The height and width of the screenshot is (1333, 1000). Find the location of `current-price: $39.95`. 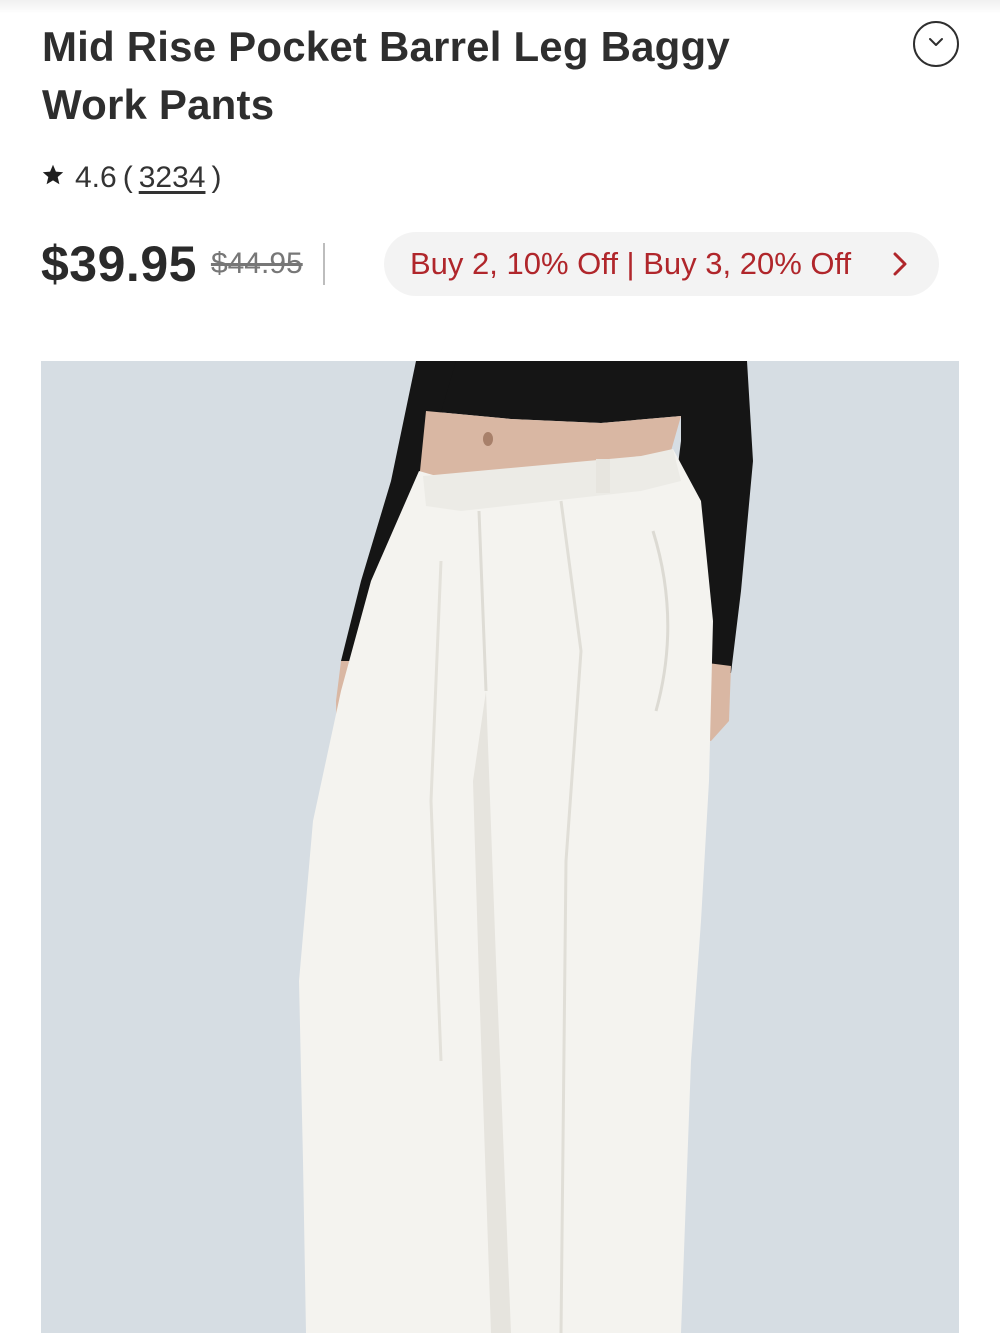

current-price: $39.95 is located at coordinates (119, 264).